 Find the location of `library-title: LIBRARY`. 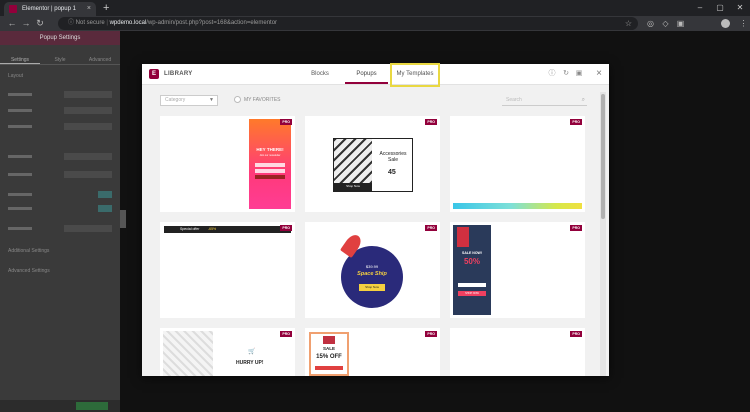

library-title: LIBRARY is located at coordinates (178, 74).